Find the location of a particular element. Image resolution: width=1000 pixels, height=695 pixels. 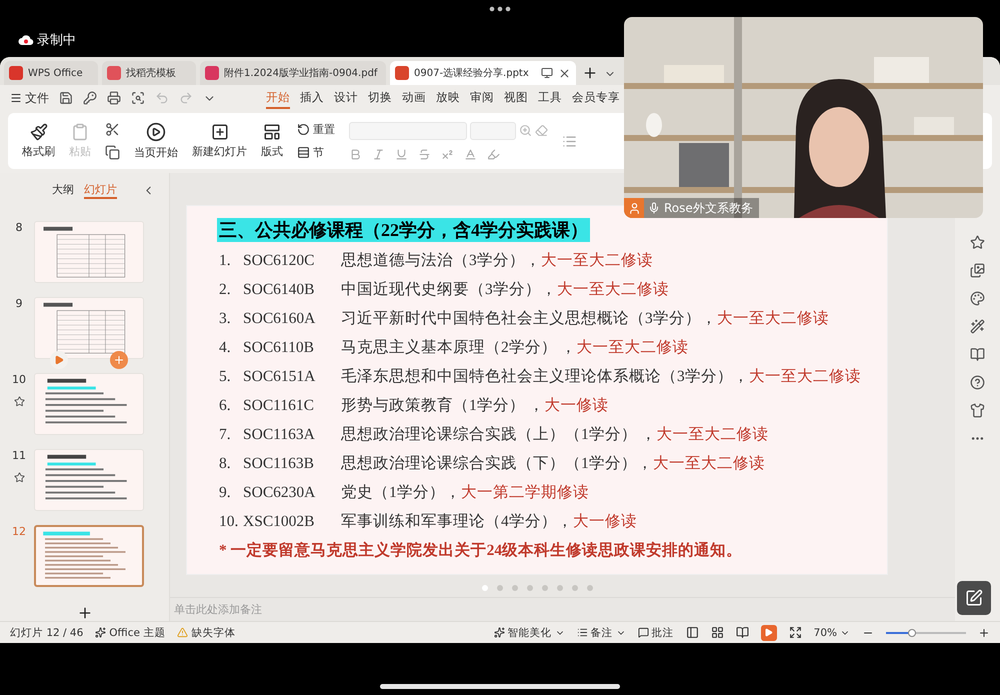

layout-button: 版式 is located at coordinates (272, 141).